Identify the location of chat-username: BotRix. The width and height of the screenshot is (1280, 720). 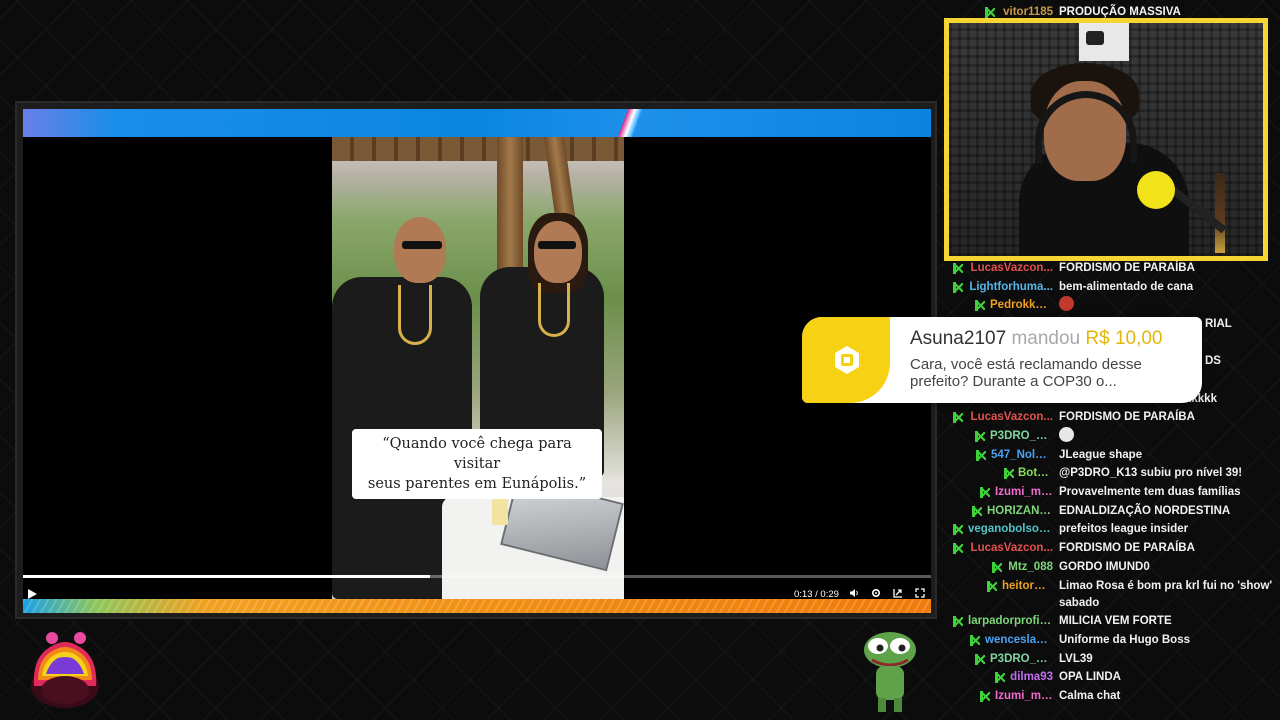
(1035, 473).